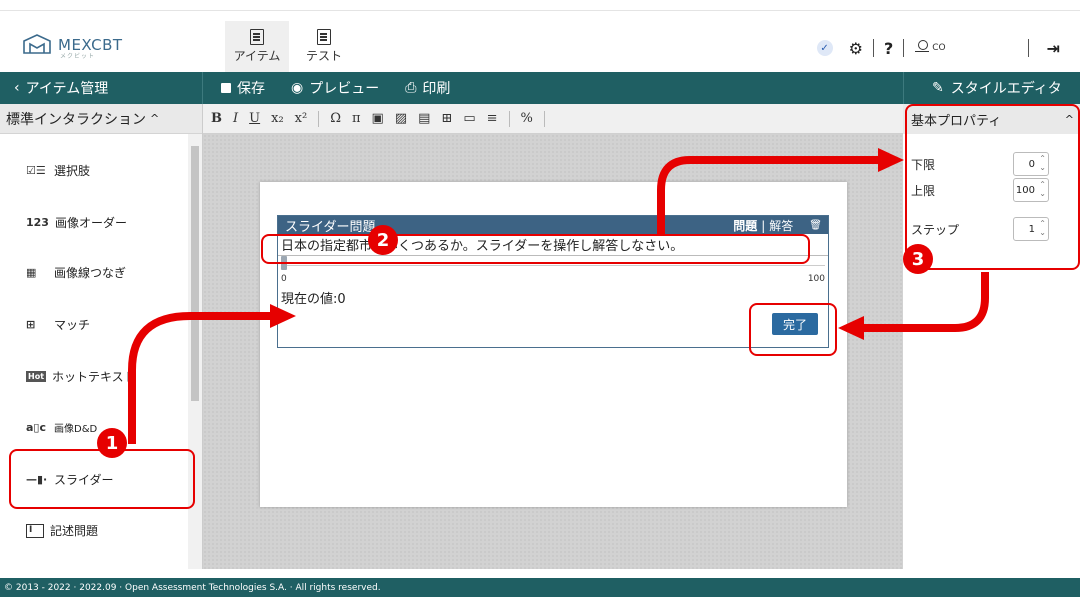 This screenshot has width=1080, height=597. What do you see at coordinates (67, 89) in the screenshot?
I see `back-label: アイテム管理` at bounding box center [67, 89].